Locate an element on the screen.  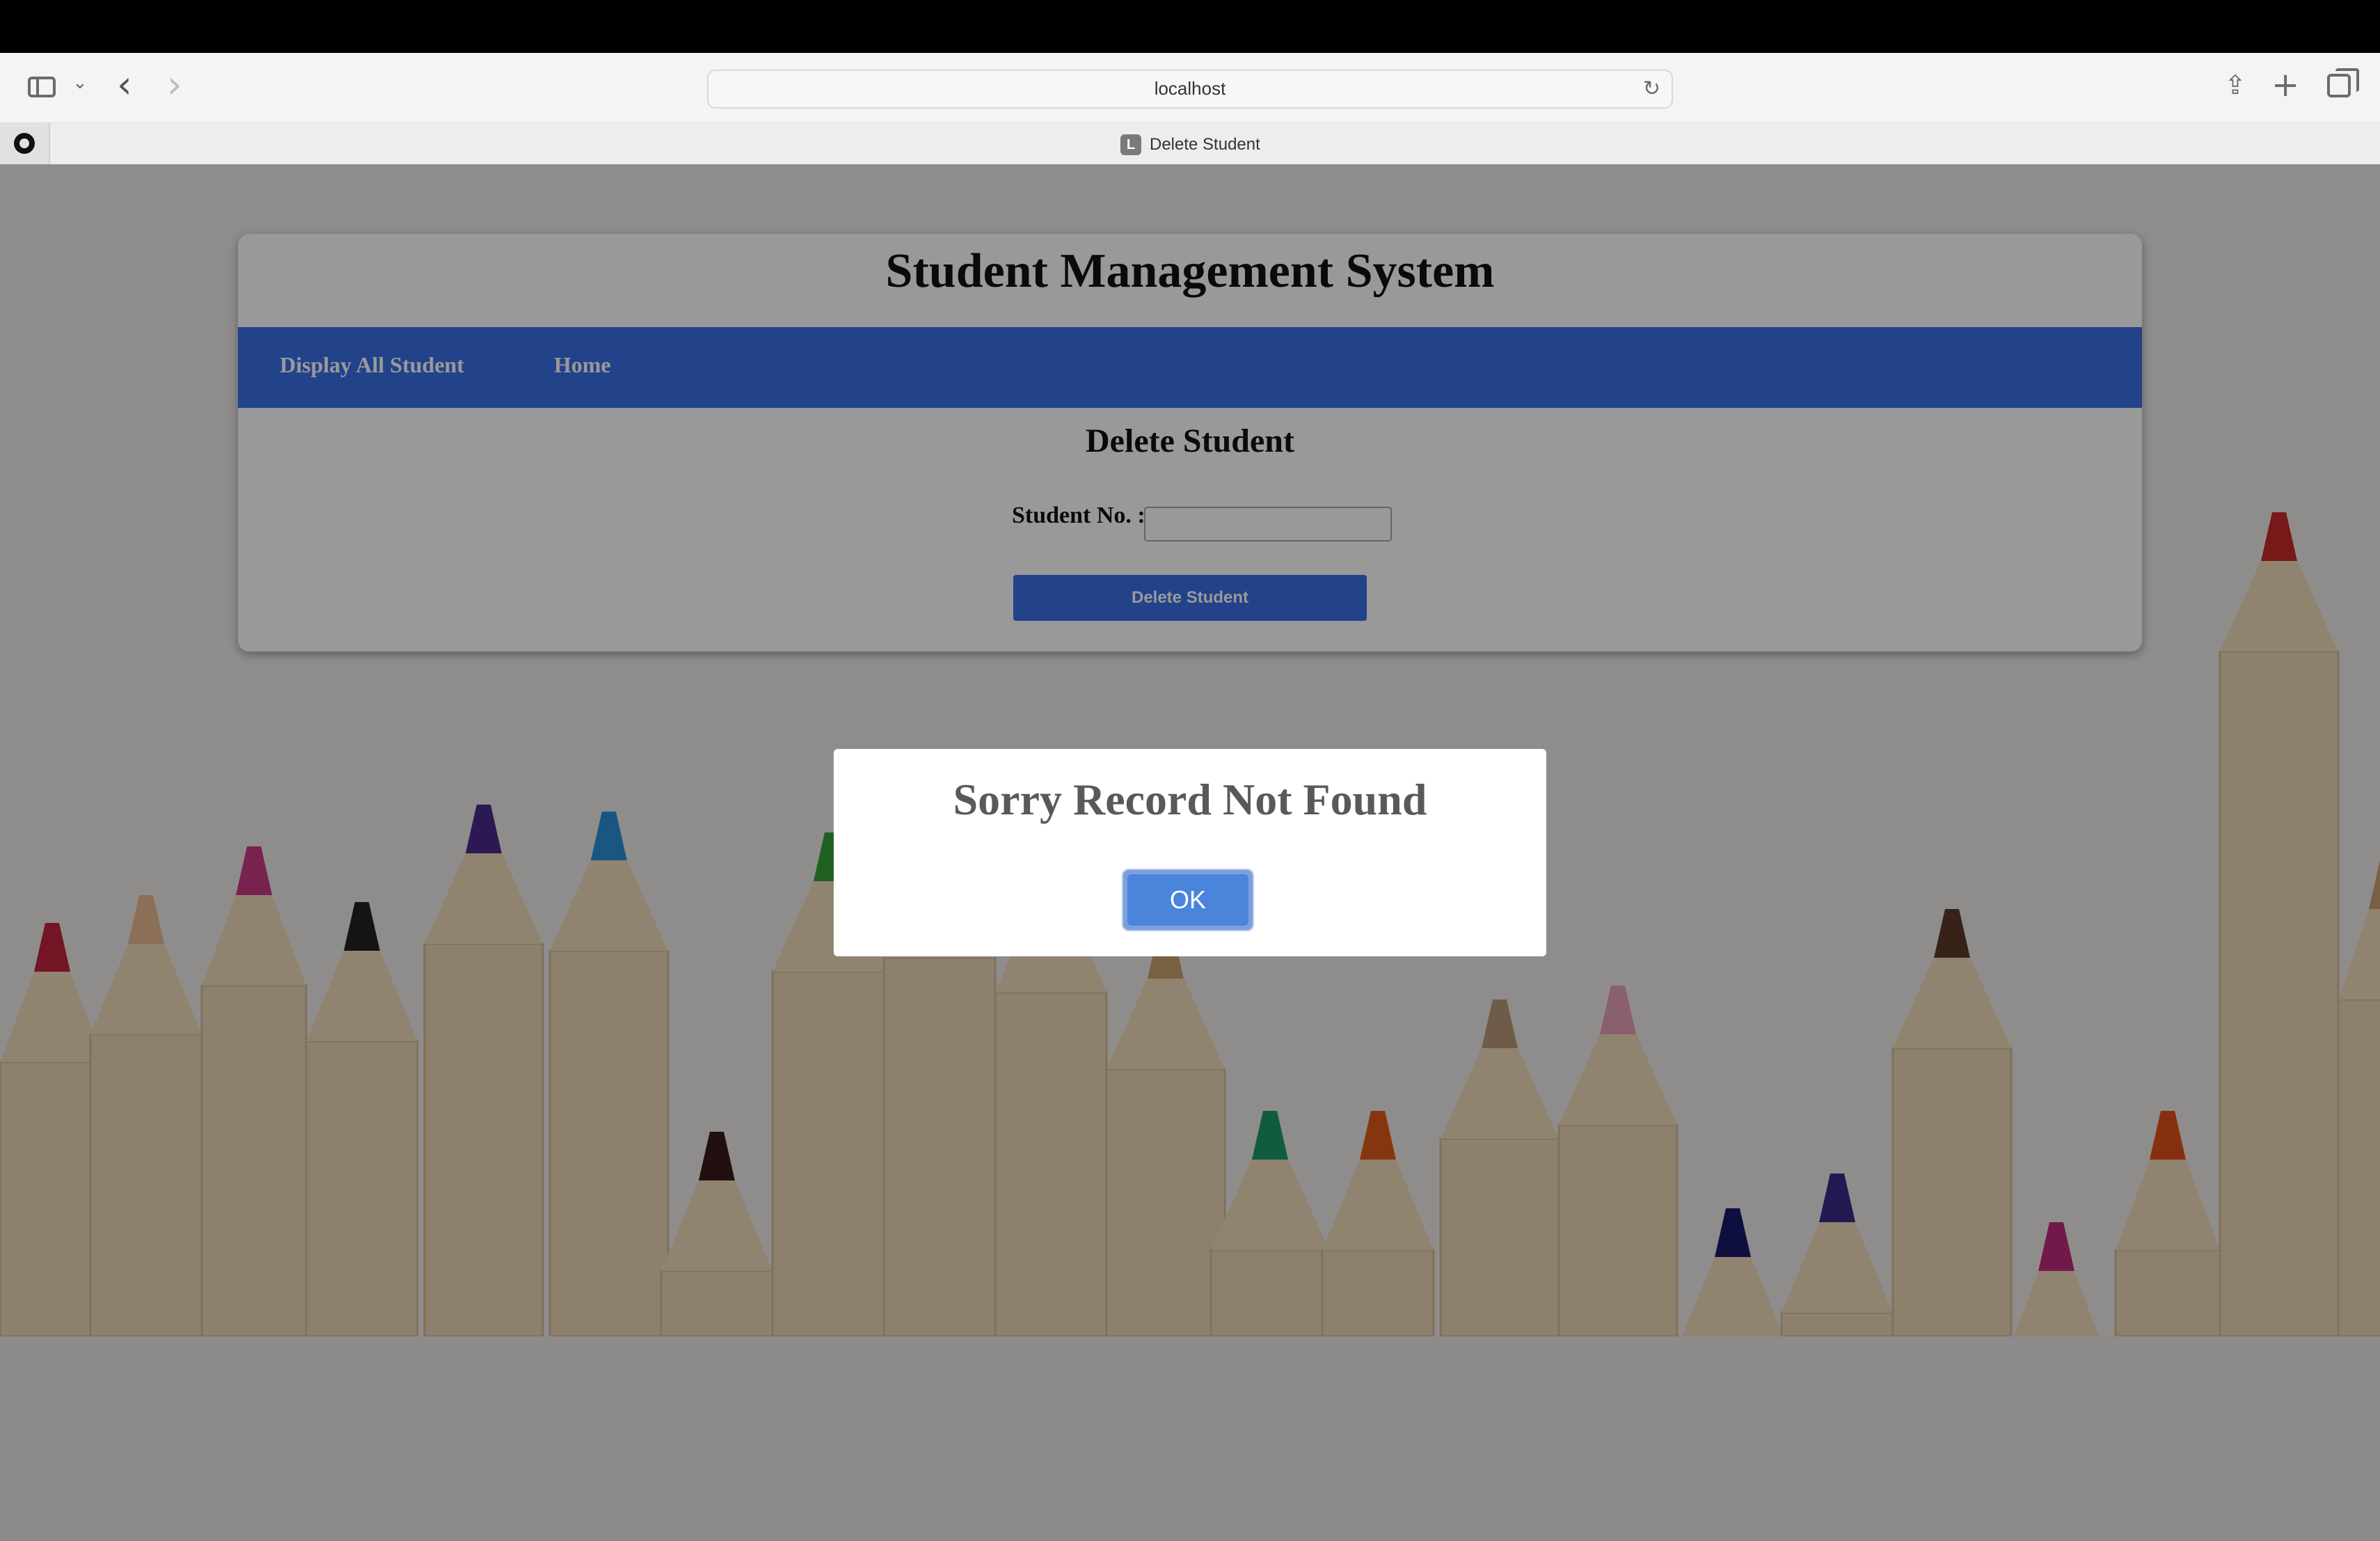
address-bar: localhost ↻ is located at coordinates (1190, 89).